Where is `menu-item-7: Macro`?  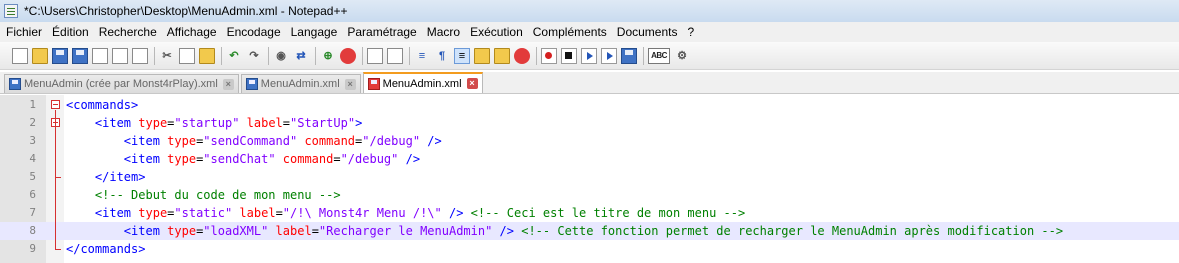 menu-item-7: Macro is located at coordinates (443, 32).